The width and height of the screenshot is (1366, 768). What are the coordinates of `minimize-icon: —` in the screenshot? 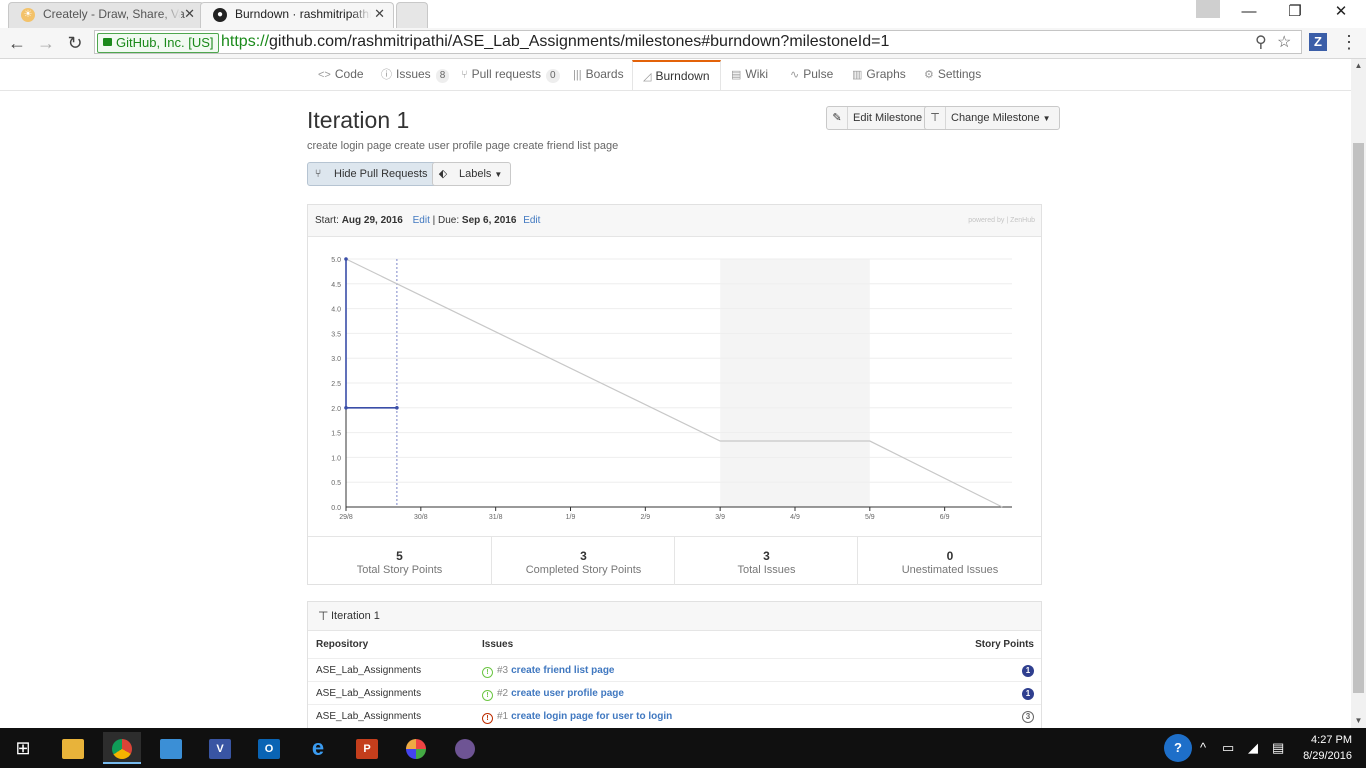 It's located at (1249, 13).